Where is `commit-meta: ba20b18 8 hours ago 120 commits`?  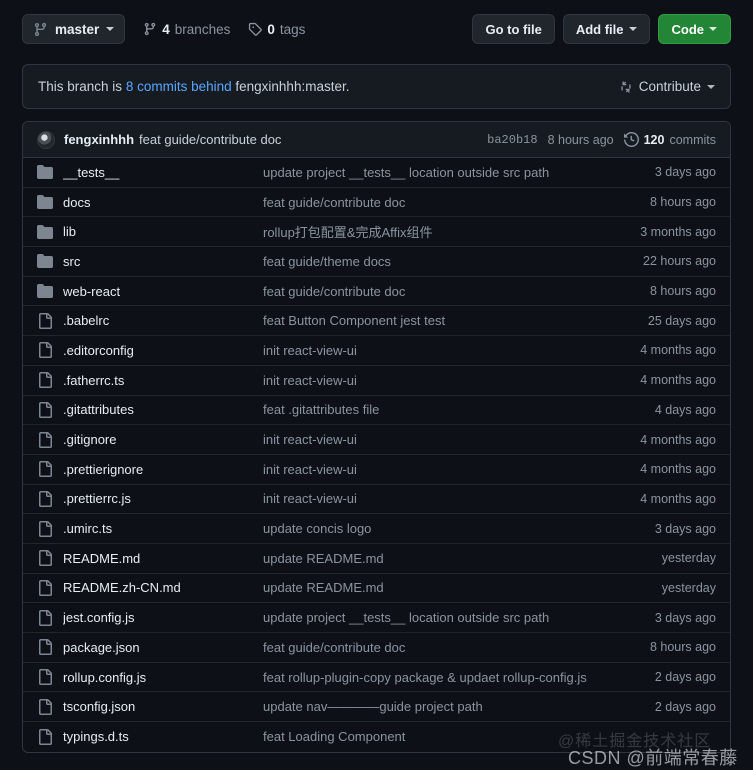 commit-meta: ba20b18 8 hours ago 120 commits is located at coordinates (601, 139).